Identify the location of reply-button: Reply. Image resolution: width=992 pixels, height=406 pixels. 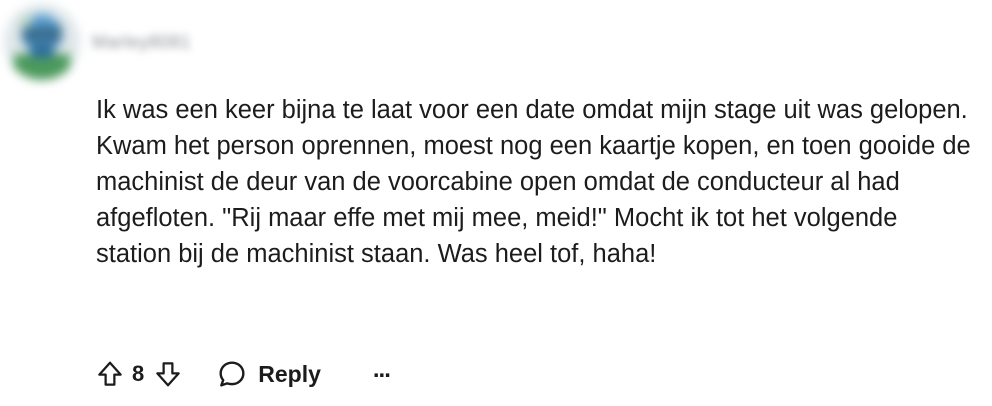
(268, 374).